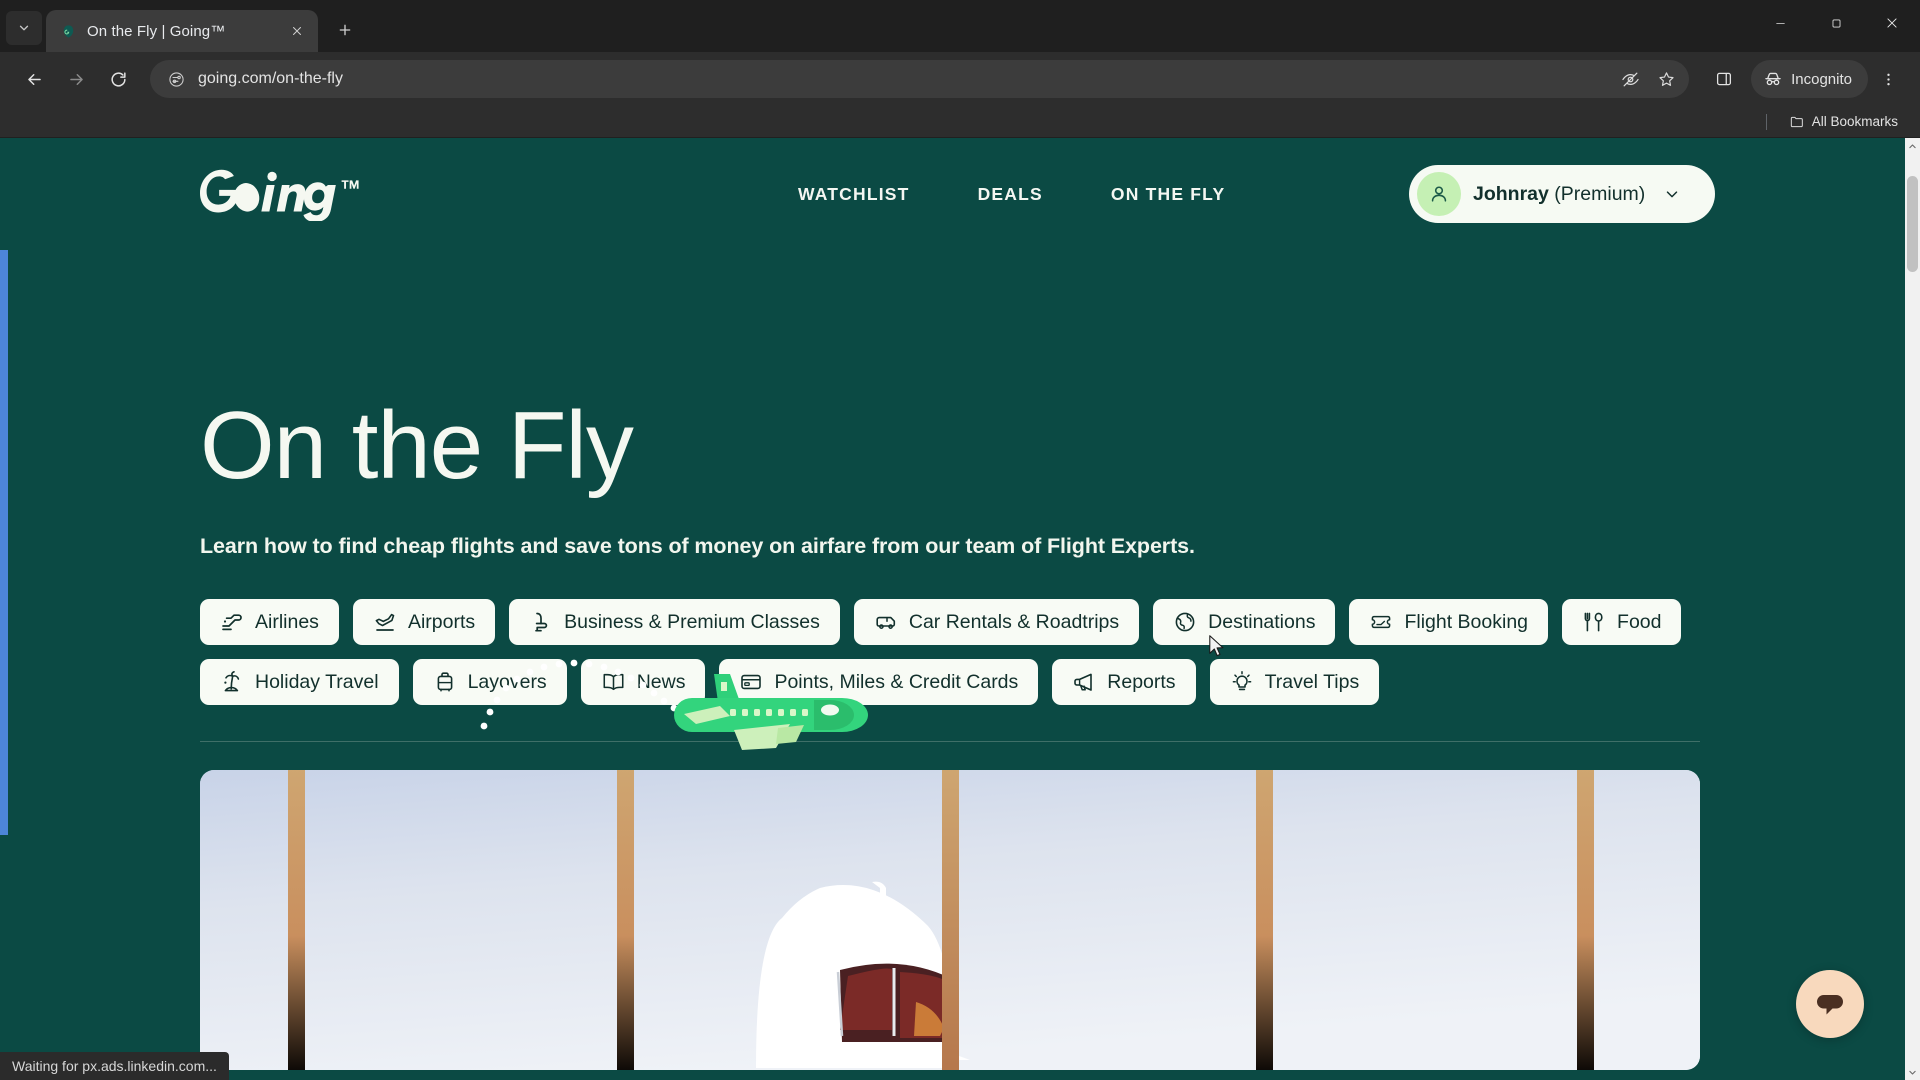  Describe the element at coordinates (1854, 121) in the screenshot. I see `all-bookmarks-label: All Bookmarks` at that location.